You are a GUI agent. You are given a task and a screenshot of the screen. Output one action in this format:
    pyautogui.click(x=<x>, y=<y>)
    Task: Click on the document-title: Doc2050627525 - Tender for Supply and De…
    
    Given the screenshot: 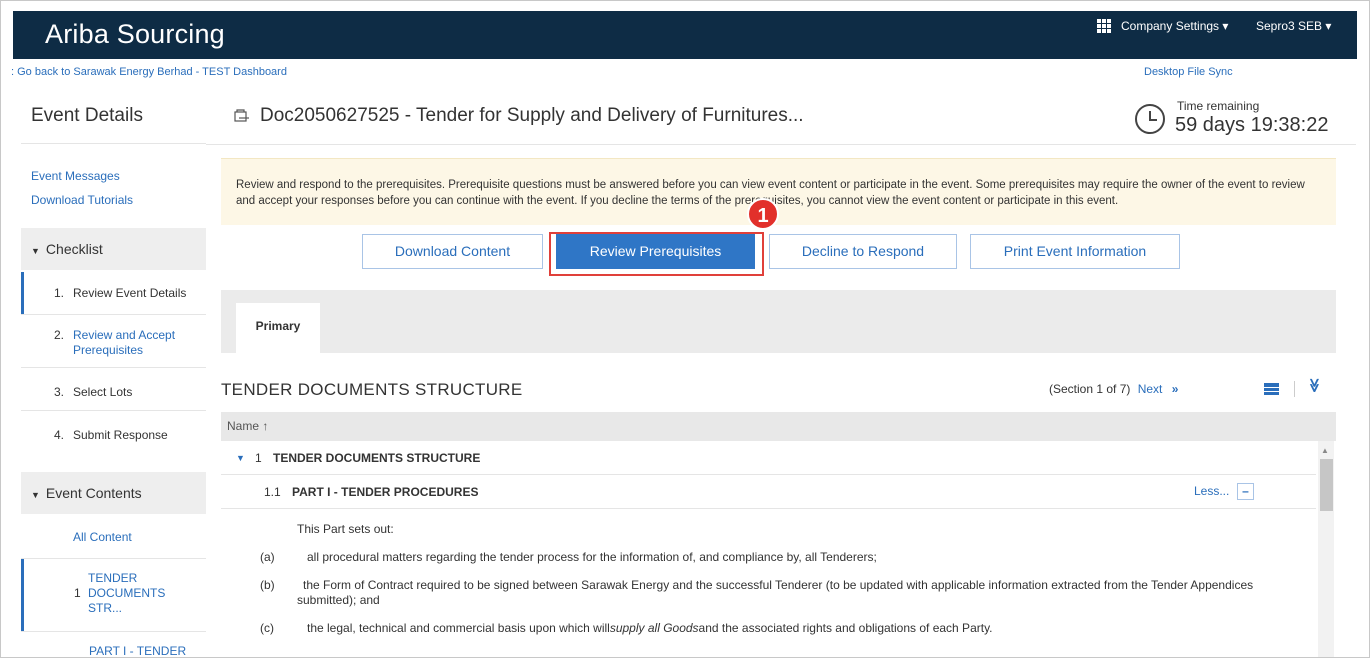 What is the action you would take?
    pyautogui.click(x=519, y=116)
    